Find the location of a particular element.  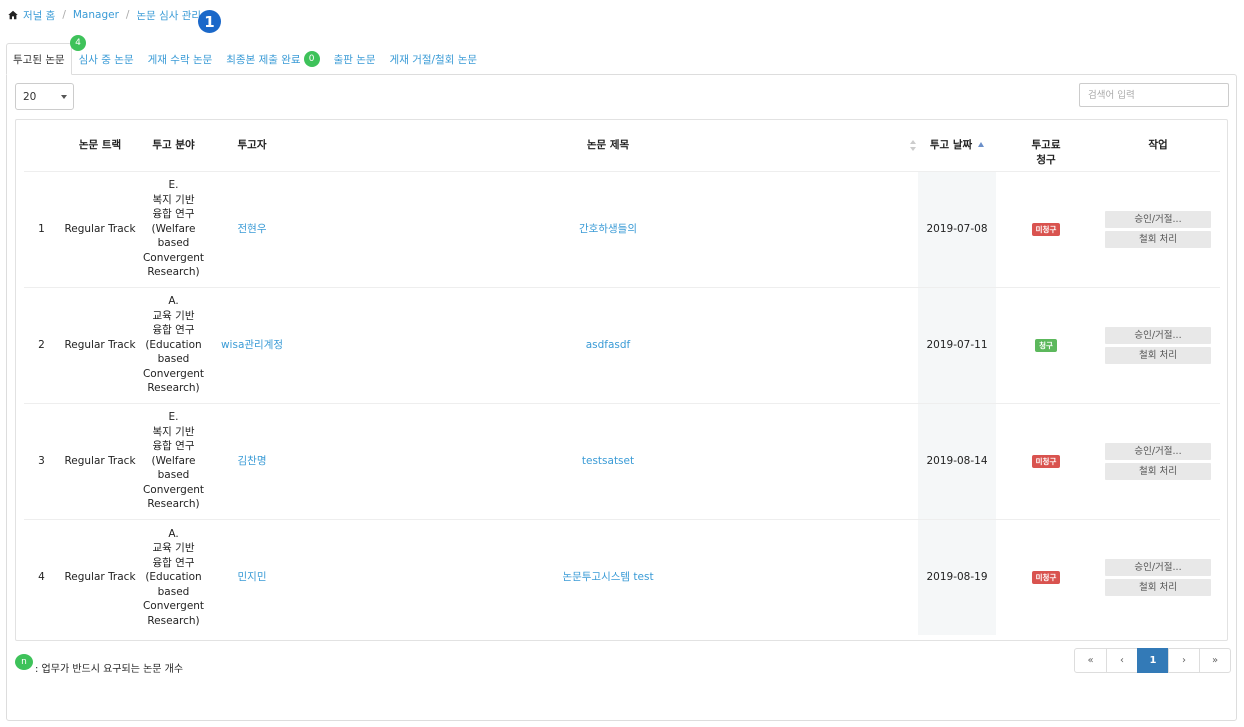

row-title: 논문투고시스템 test is located at coordinates (608, 577).